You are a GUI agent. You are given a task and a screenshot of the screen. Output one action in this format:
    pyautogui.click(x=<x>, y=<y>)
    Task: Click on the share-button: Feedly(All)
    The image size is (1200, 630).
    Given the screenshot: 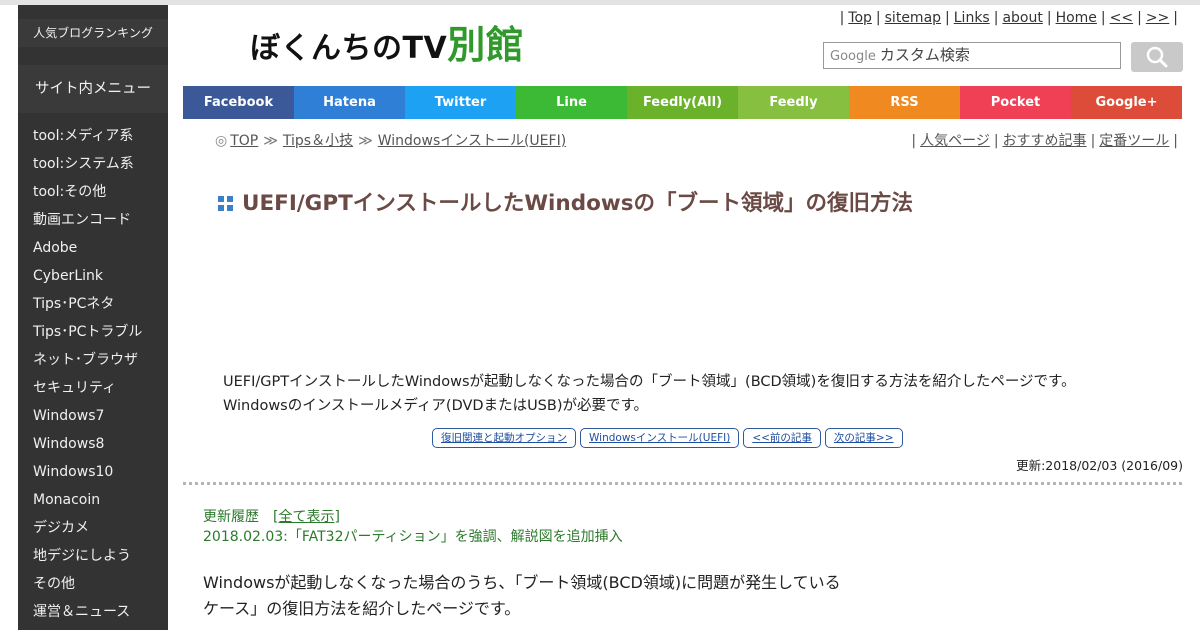 What is the action you would take?
    pyautogui.click(x=682, y=102)
    